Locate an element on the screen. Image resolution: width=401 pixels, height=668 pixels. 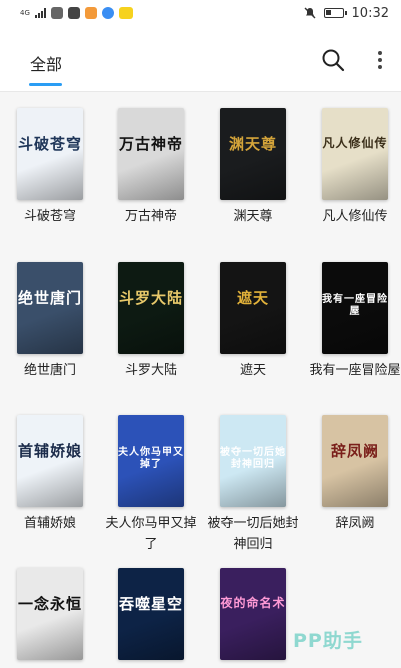
tab-indicator is located at coordinates (45, 84).